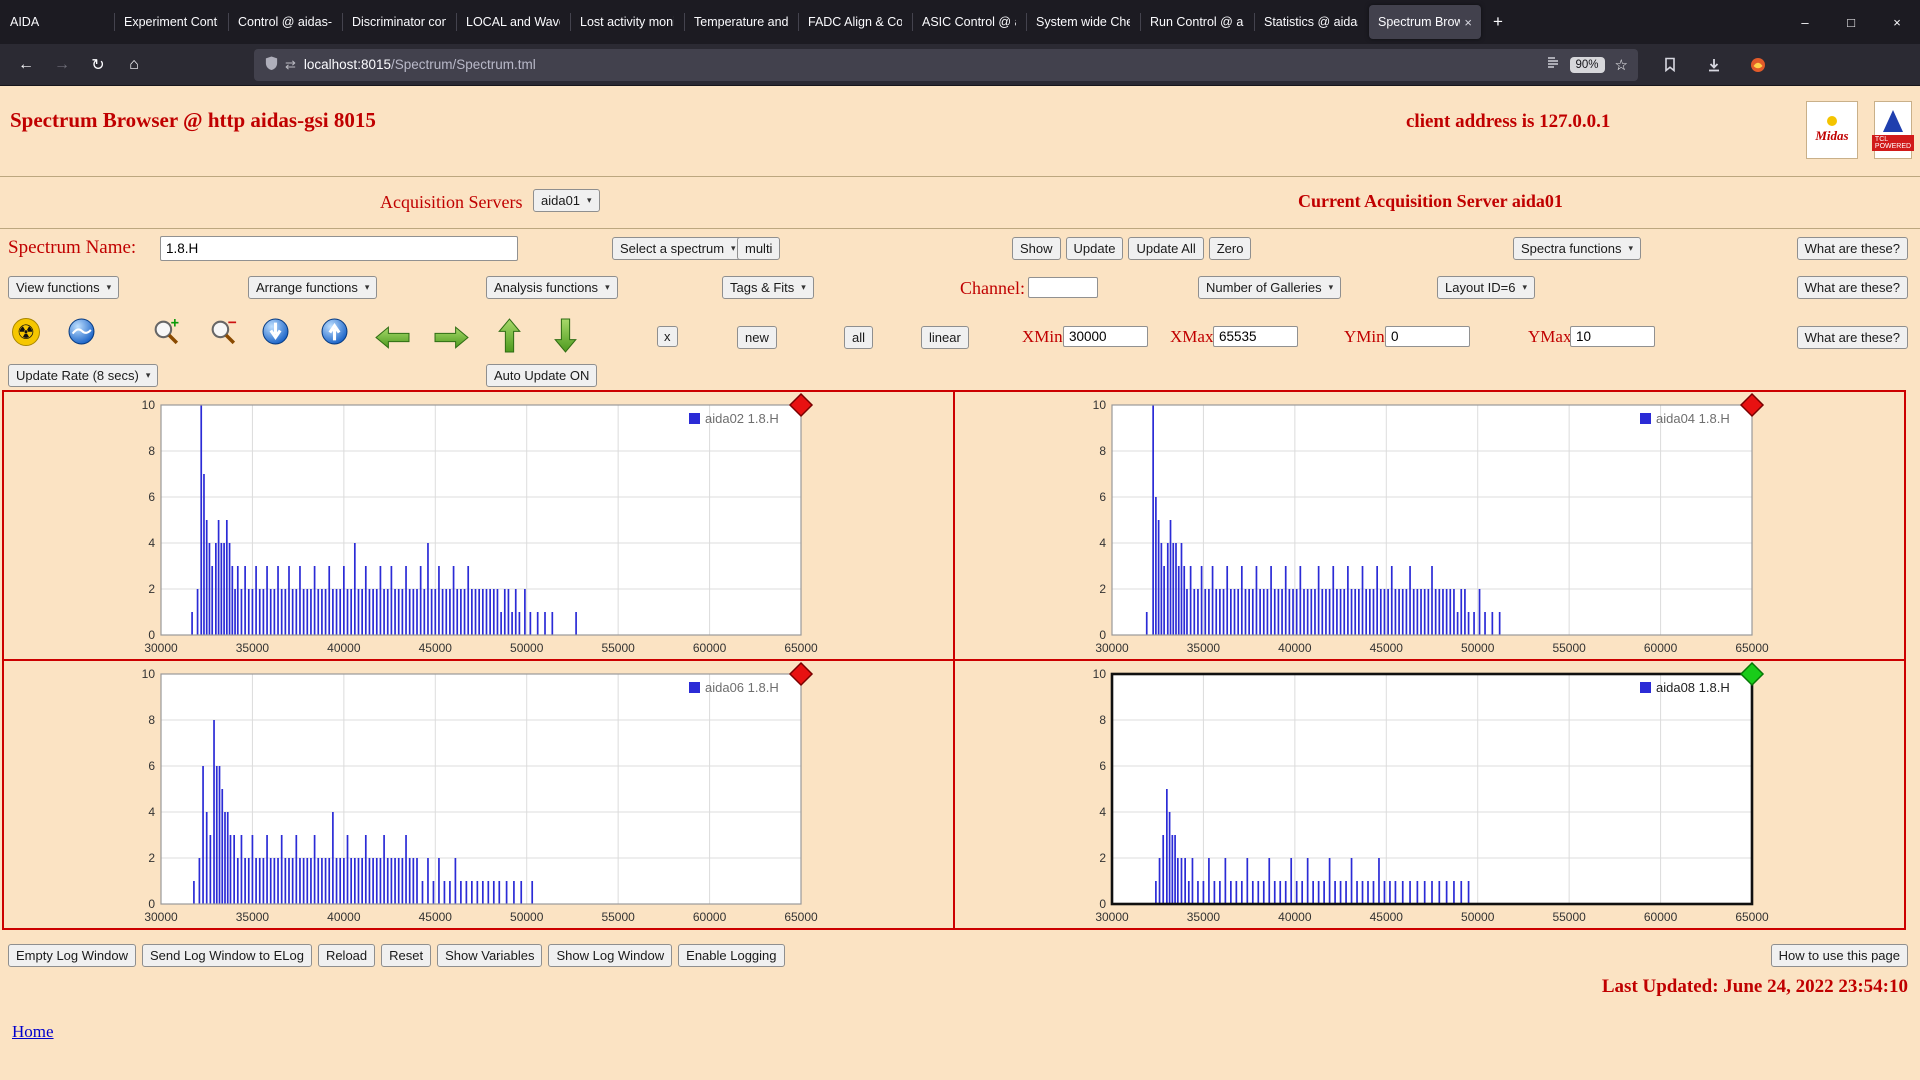 This screenshot has width=1920, height=1080. What do you see at coordinates (859, 337) in the screenshot?
I see `all-button: all` at bounding box center [859, 337].